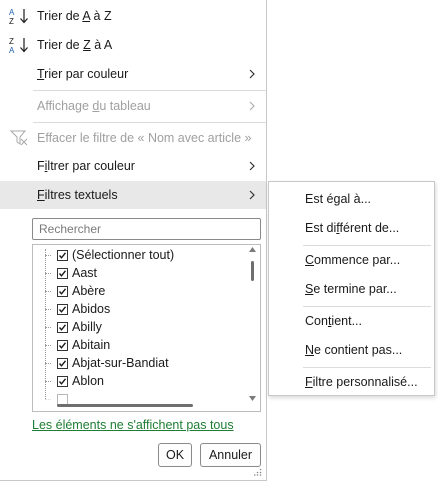 The height and width of the screenshot is (482, 438). I want to click on filter-by-color-item: Filtrer par couleur, so click(133, 166).